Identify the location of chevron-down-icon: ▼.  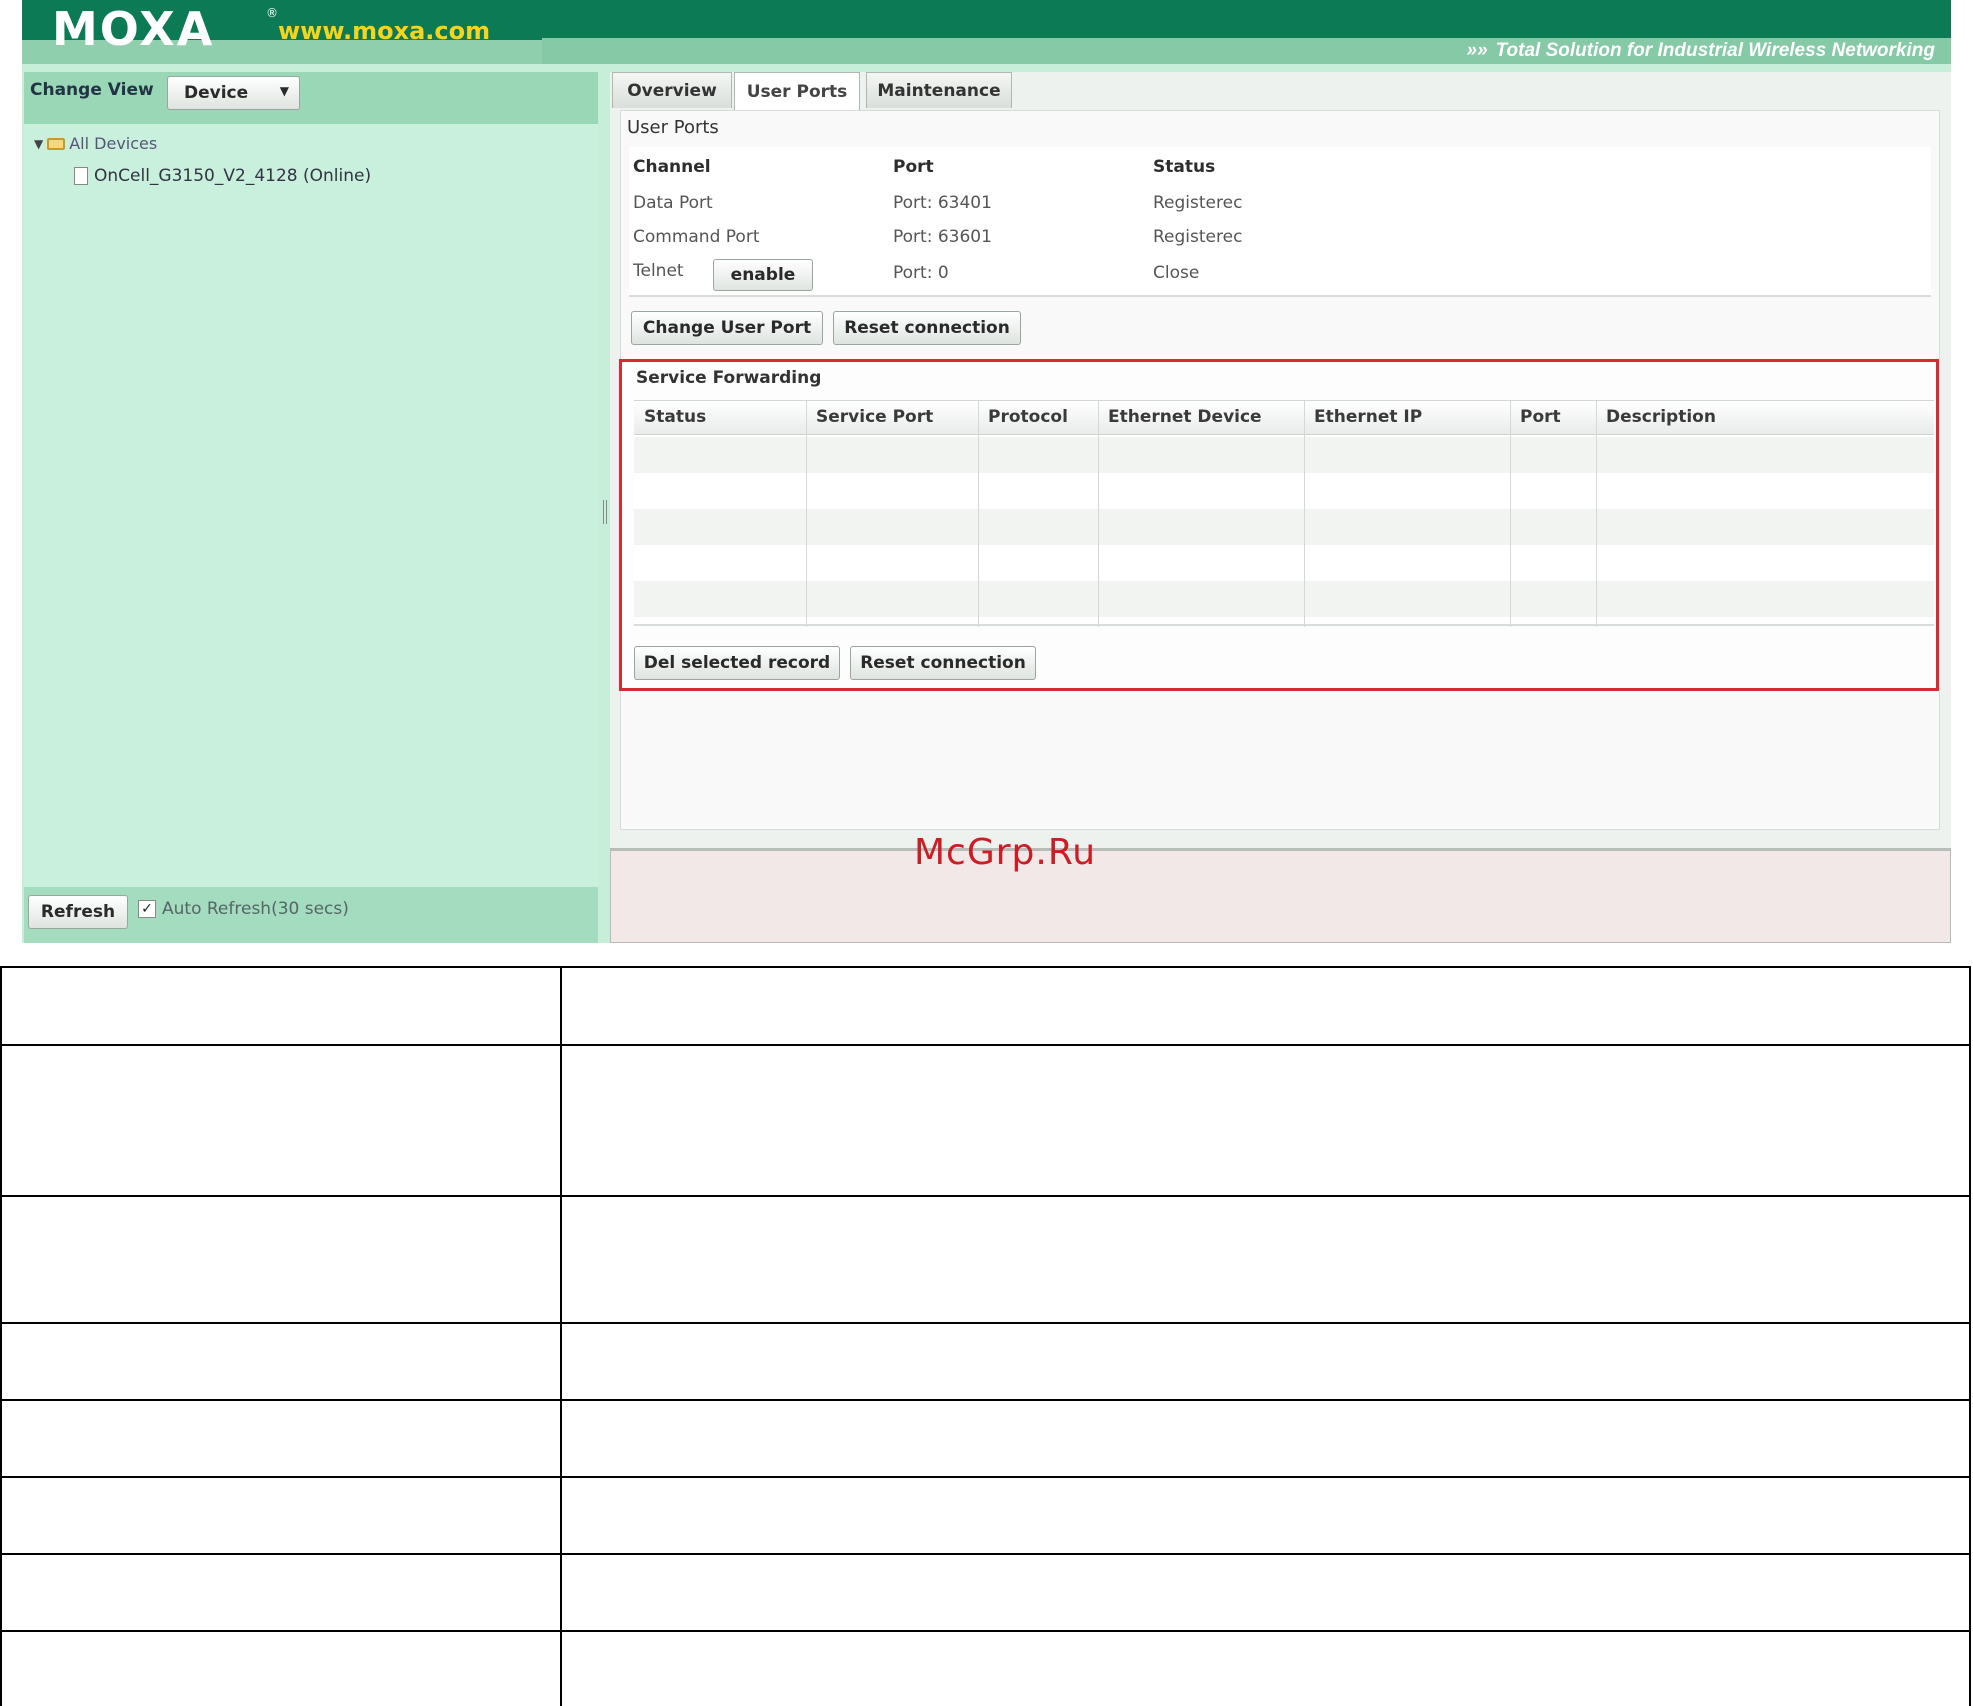
(284, 91).